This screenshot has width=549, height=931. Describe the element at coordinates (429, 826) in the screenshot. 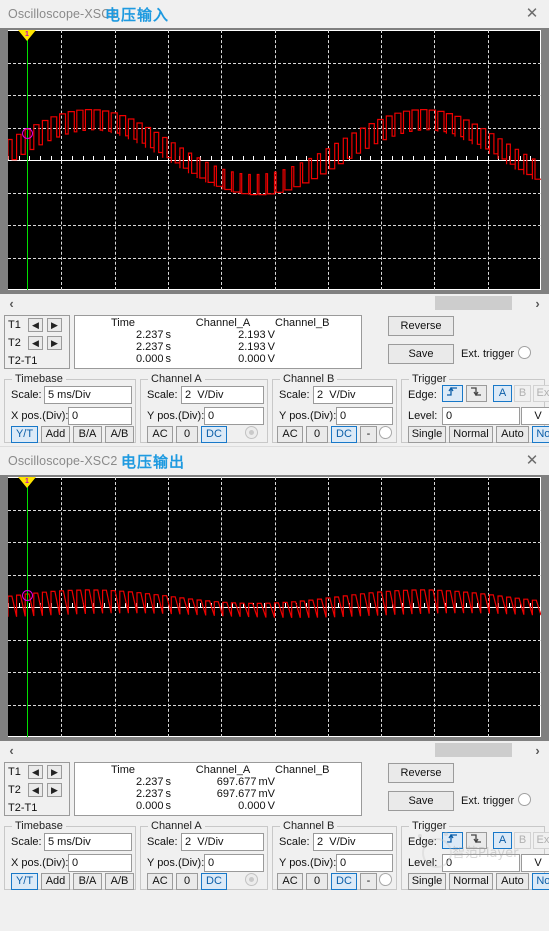

I see `trigger-group-label: Trigger` at that location.